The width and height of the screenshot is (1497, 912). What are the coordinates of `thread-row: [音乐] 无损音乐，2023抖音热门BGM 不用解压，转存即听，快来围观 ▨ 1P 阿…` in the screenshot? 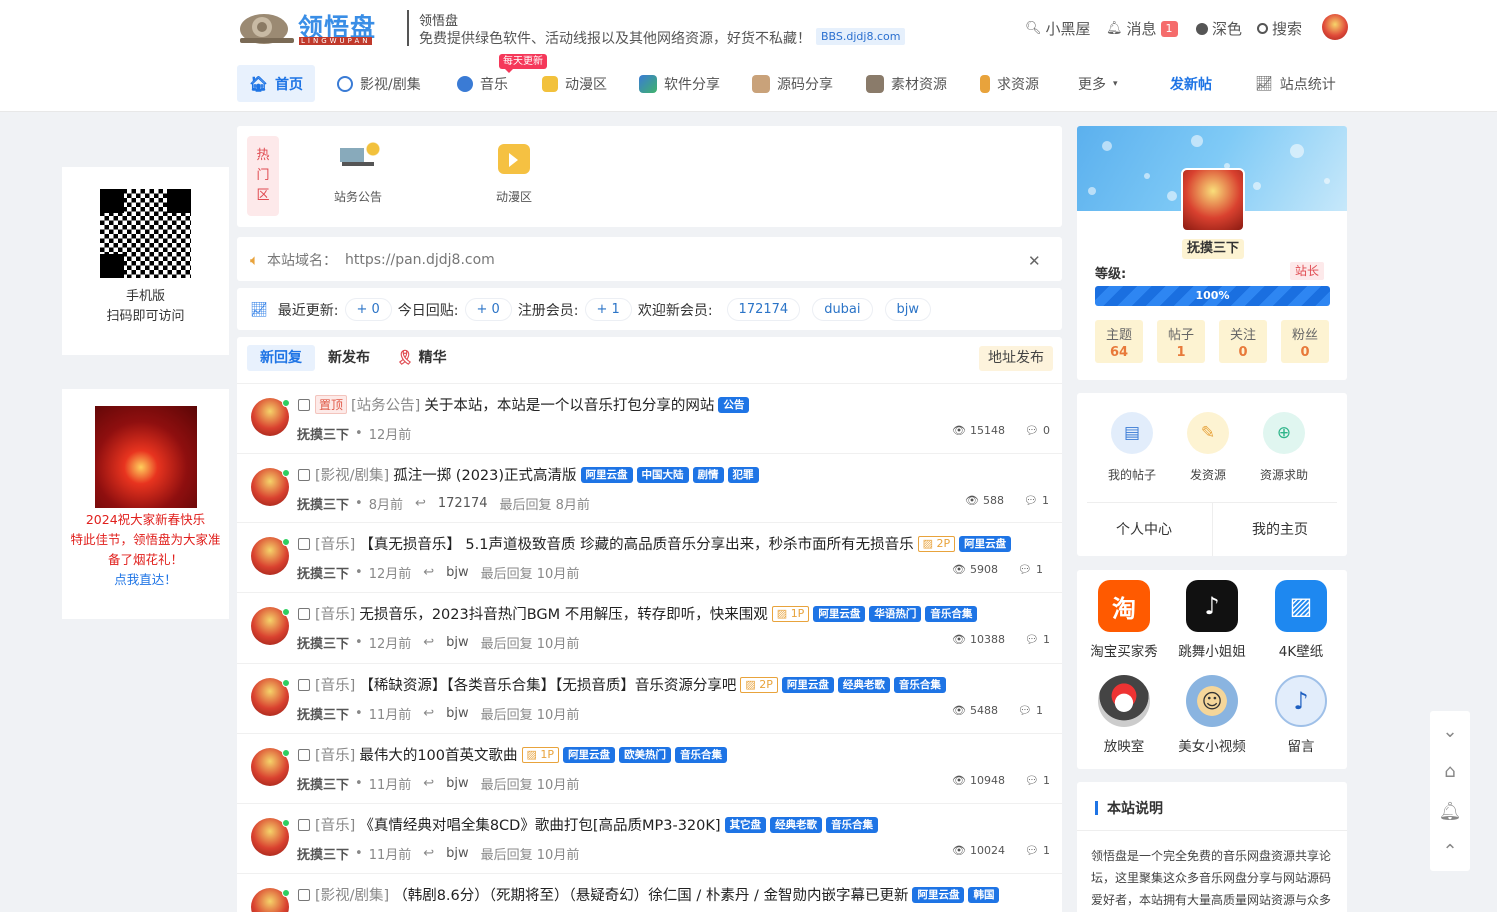 It's located at (649, 627).